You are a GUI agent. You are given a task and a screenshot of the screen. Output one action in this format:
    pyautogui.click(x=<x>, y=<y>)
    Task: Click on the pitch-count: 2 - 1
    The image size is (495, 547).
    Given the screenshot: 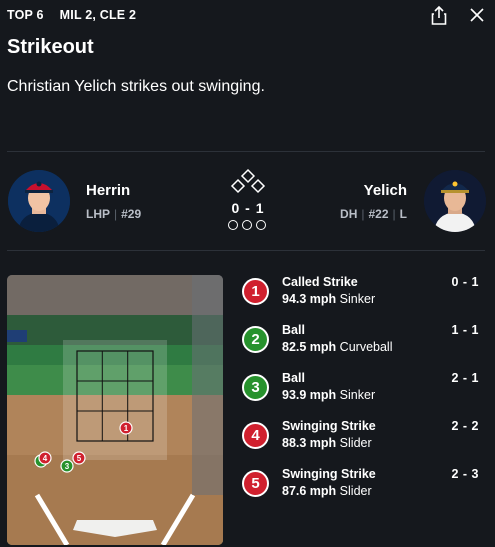 What is the action you would take?
    pyautogui.click(x=465, y=378)
    